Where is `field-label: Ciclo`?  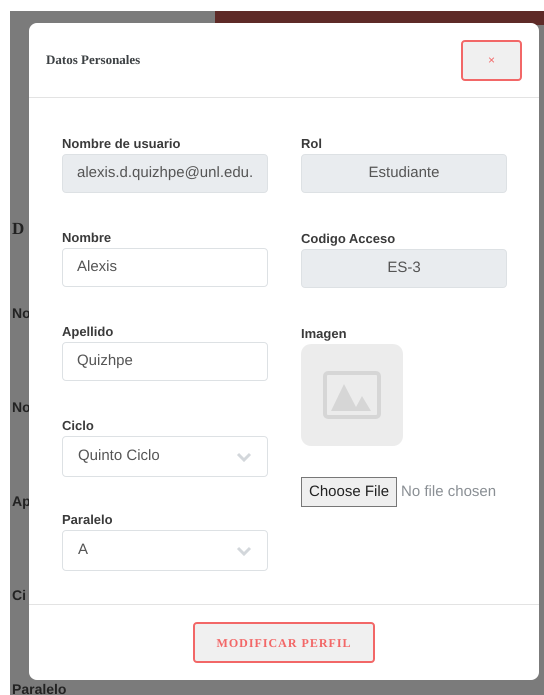 field-label: Ciclo is located at coordinates (78, 426).